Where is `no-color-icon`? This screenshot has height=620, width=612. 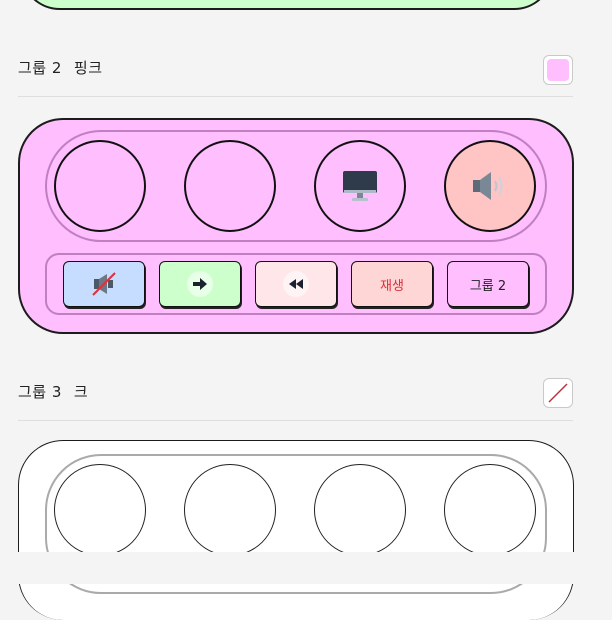
no-color-icon is located at coordinates (558, 393).